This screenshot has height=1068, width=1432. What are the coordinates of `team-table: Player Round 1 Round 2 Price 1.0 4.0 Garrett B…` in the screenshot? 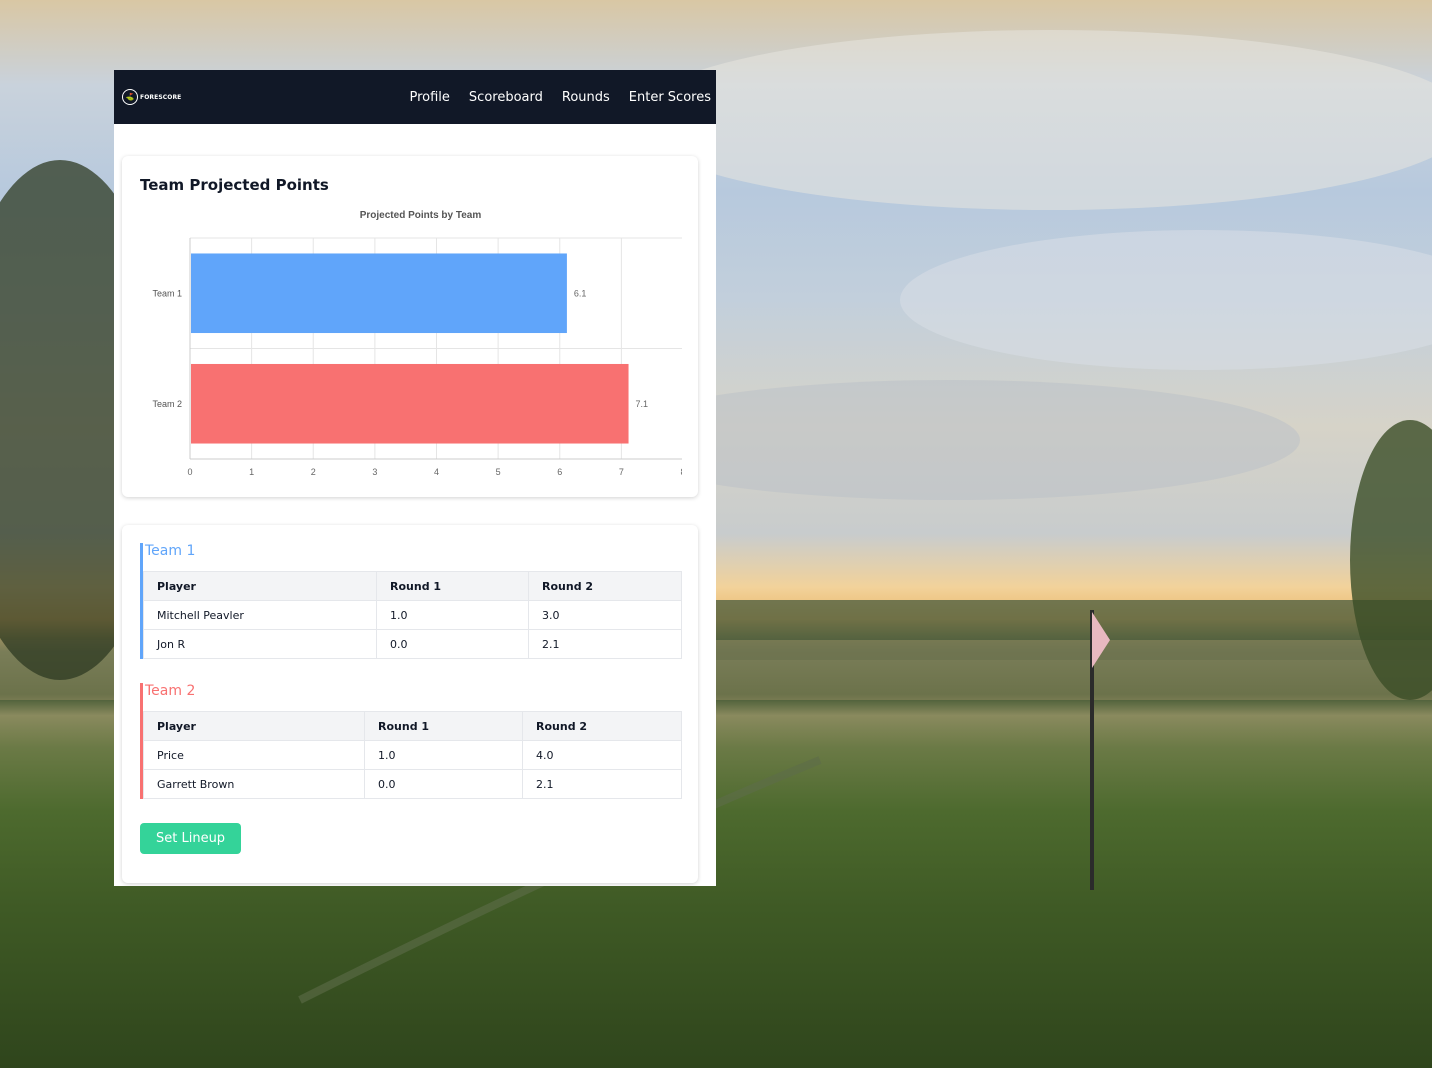 It's located at (412, 755).